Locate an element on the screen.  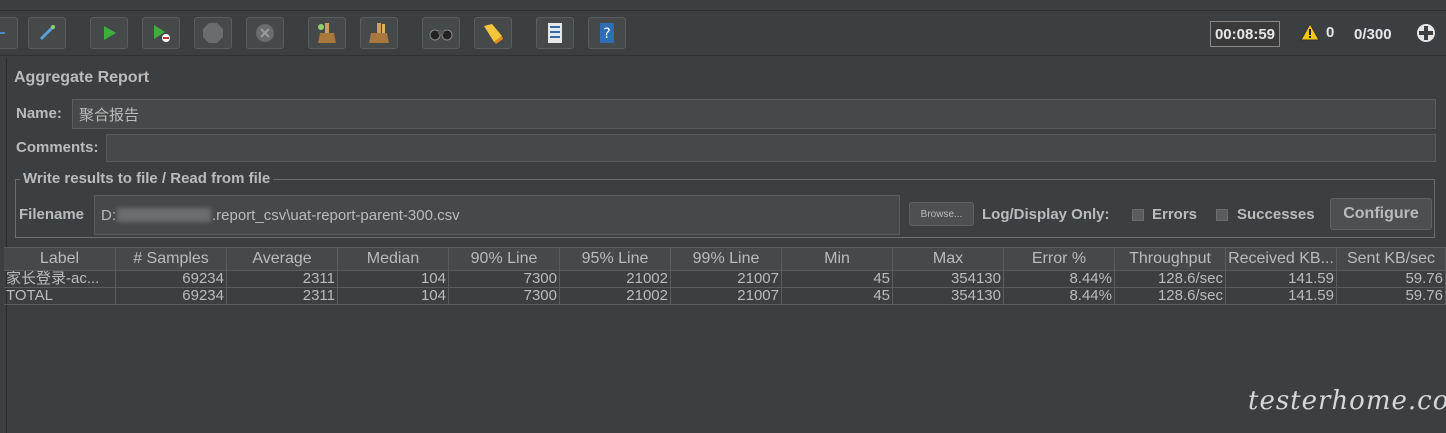
toggle-button is located at coordinates (47, 33).